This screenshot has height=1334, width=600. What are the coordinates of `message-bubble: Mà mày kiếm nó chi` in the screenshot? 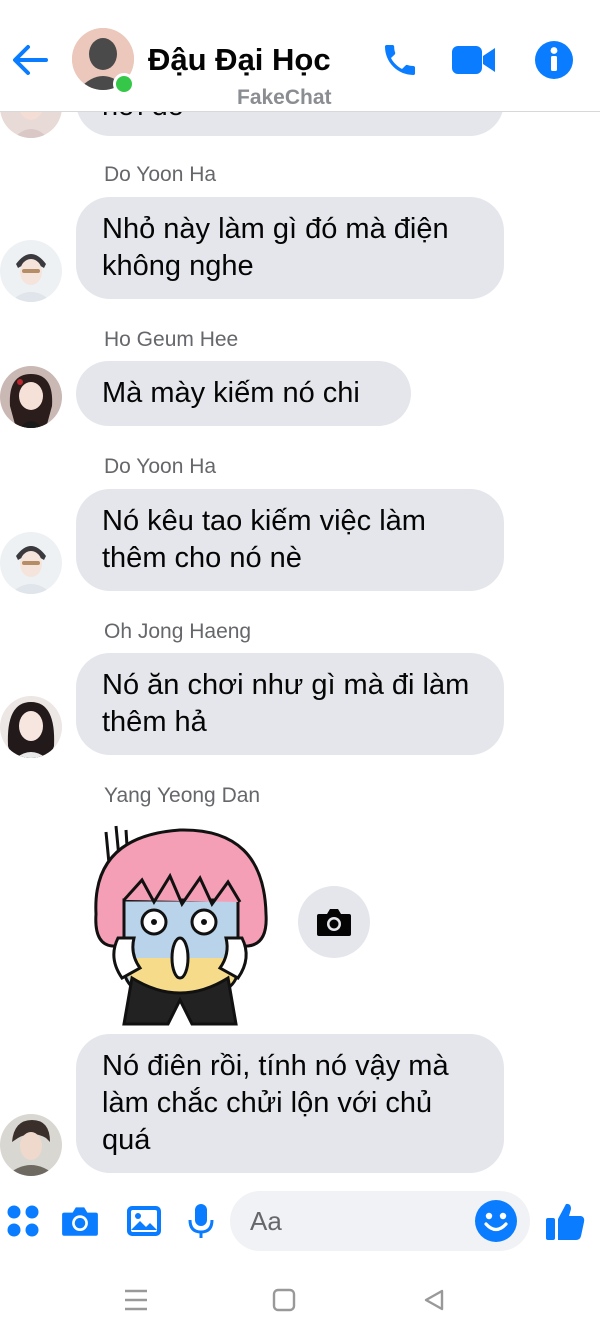 It's located at (243, 393).